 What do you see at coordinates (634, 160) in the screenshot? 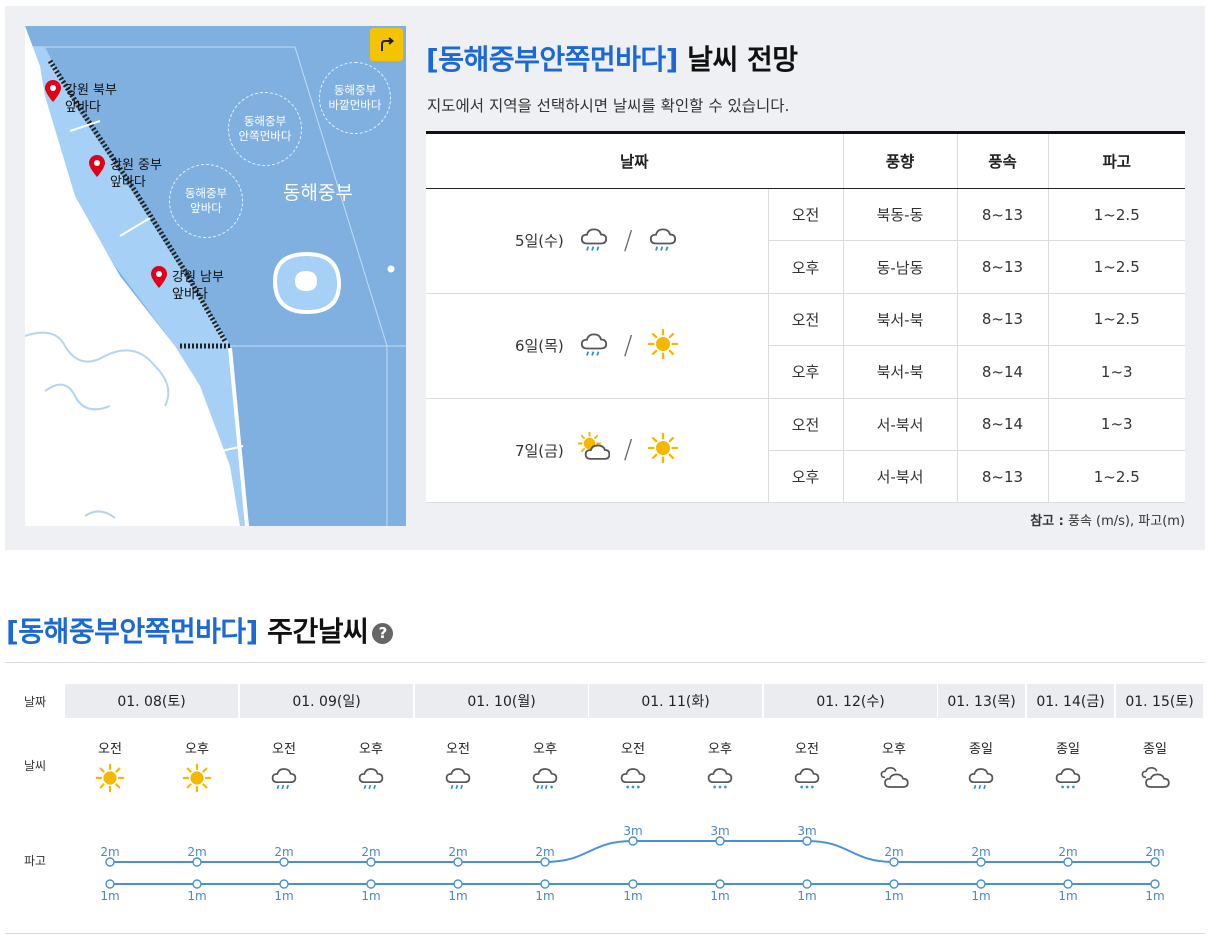
I see `header-date: 날짜` at bounding box center [634, 160].